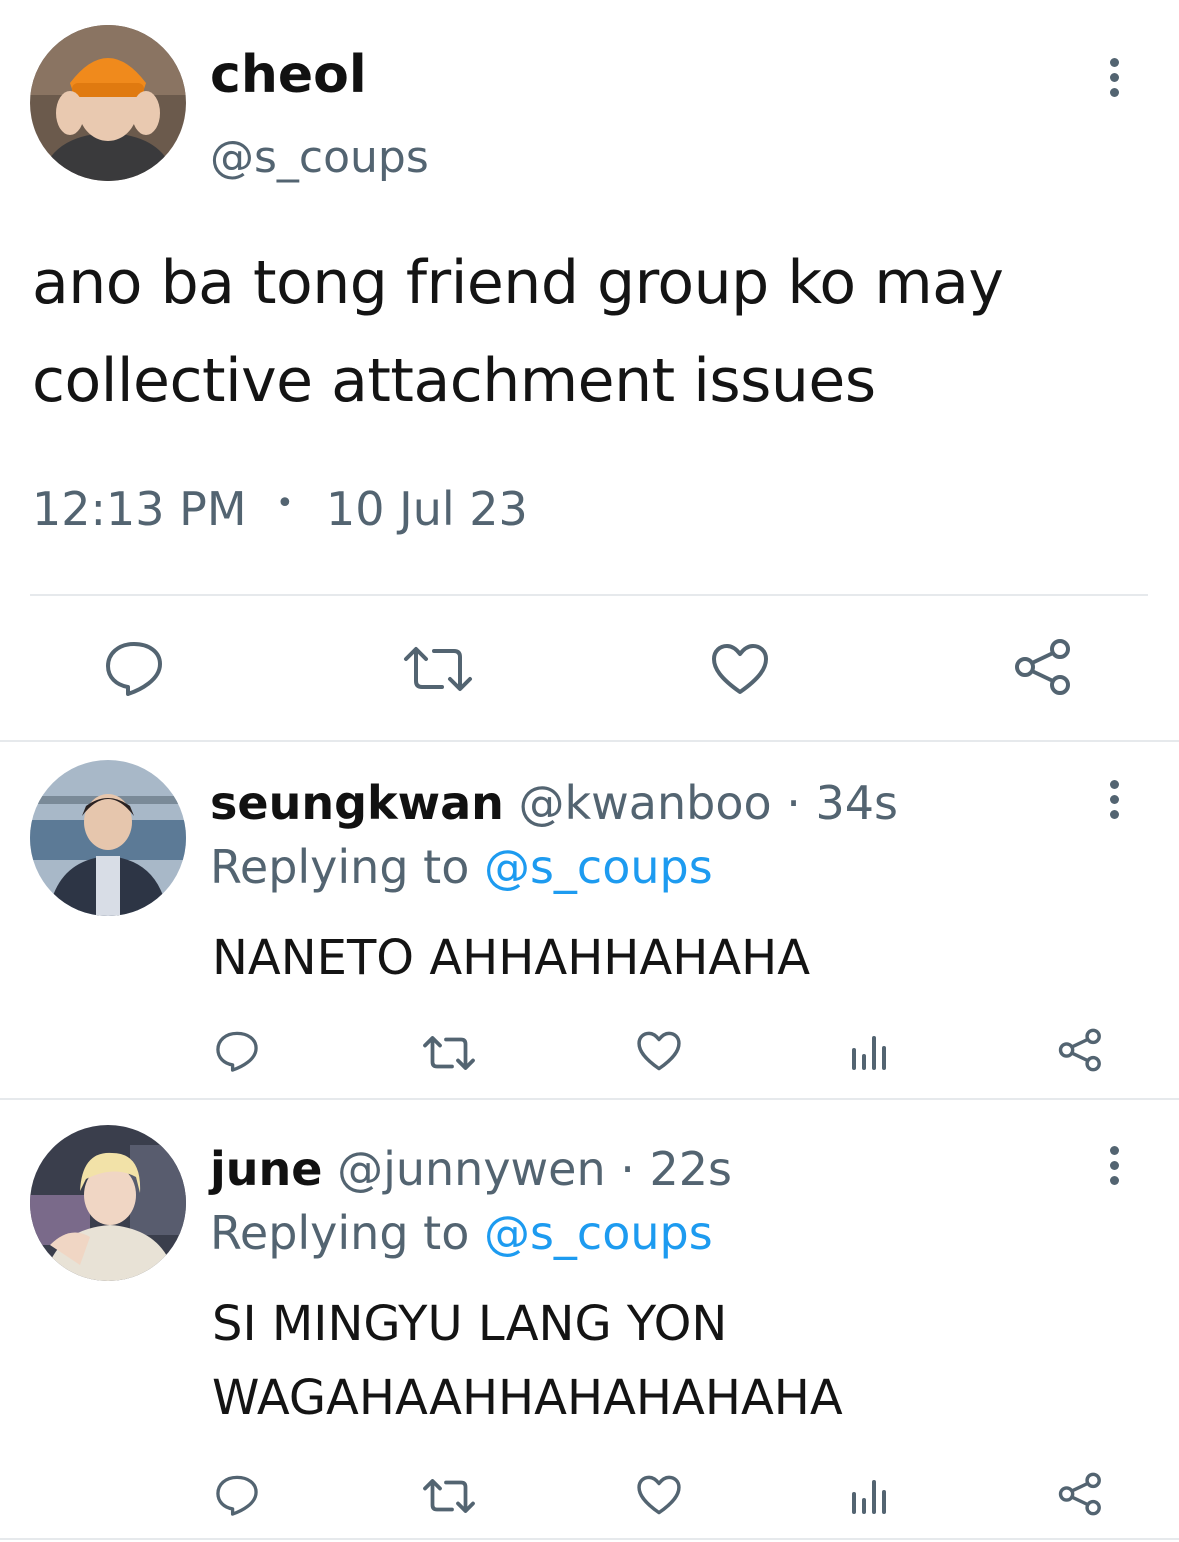 The height and width of the screenshot is (1542, 1179). What do you see at coordinates (527, 1398) in the screenshot?
I see `reply-text-line-2: WAGAHAAHHAHAHAHAHA` at bounding box center [527, 1398].